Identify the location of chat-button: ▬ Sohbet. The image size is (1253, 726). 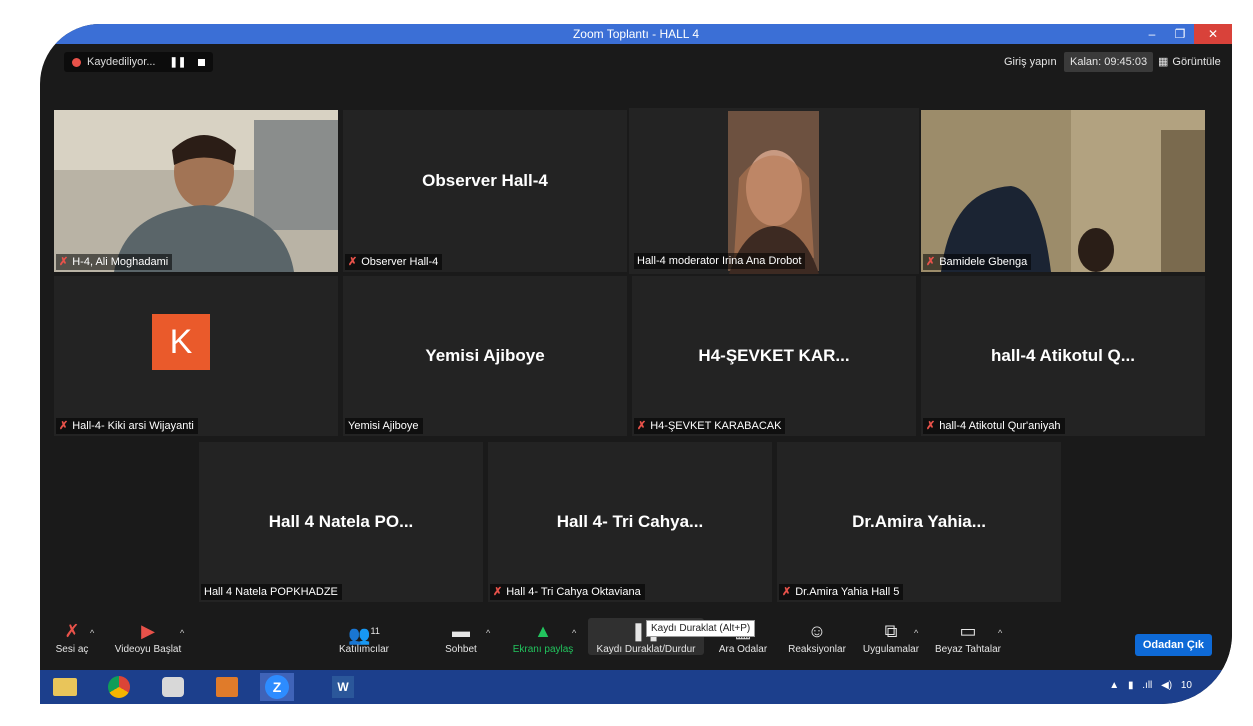
(461, 637).